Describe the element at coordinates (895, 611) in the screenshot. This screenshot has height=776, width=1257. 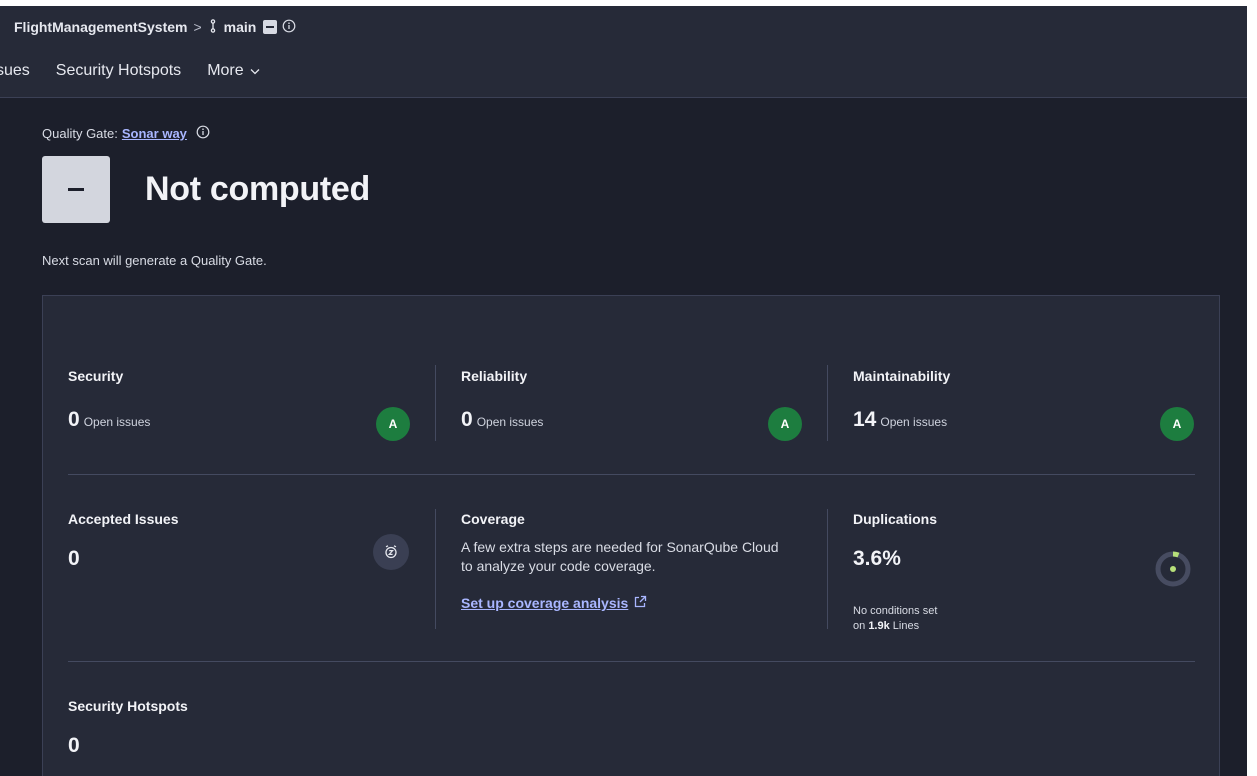
I see `duplications-note-prefix: No conditions set` at that location.